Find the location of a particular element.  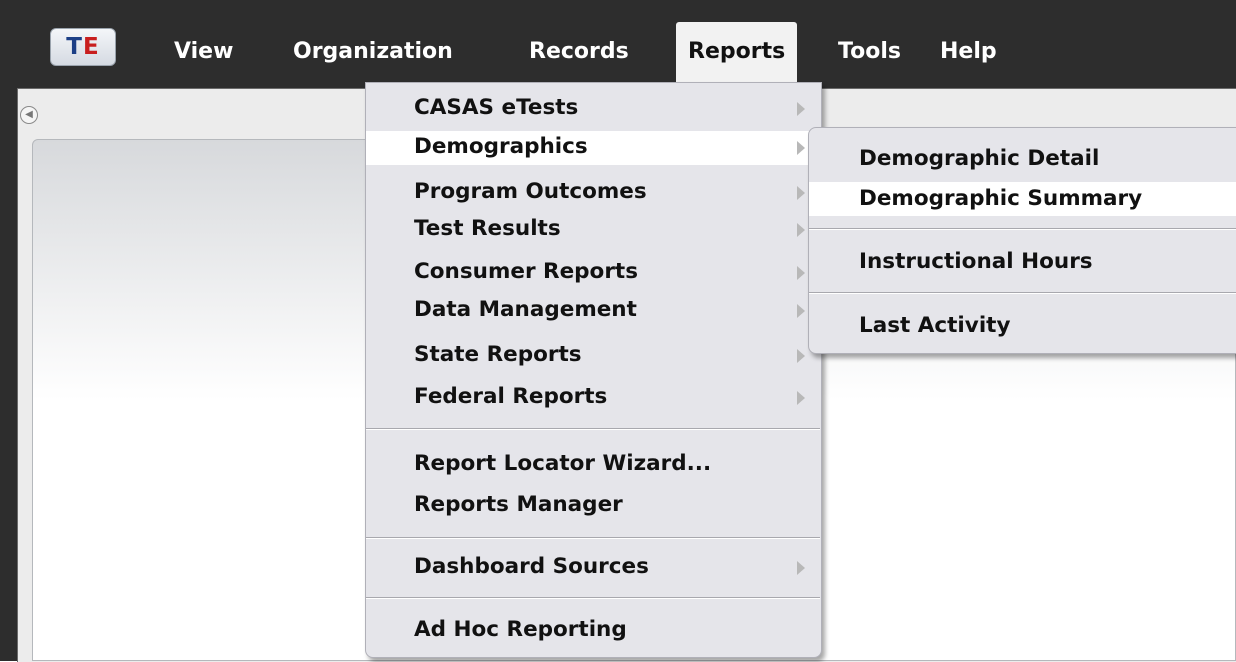

menu-item-dashboard-sources: Dashboard Sources is located at coordinates (593, 568).